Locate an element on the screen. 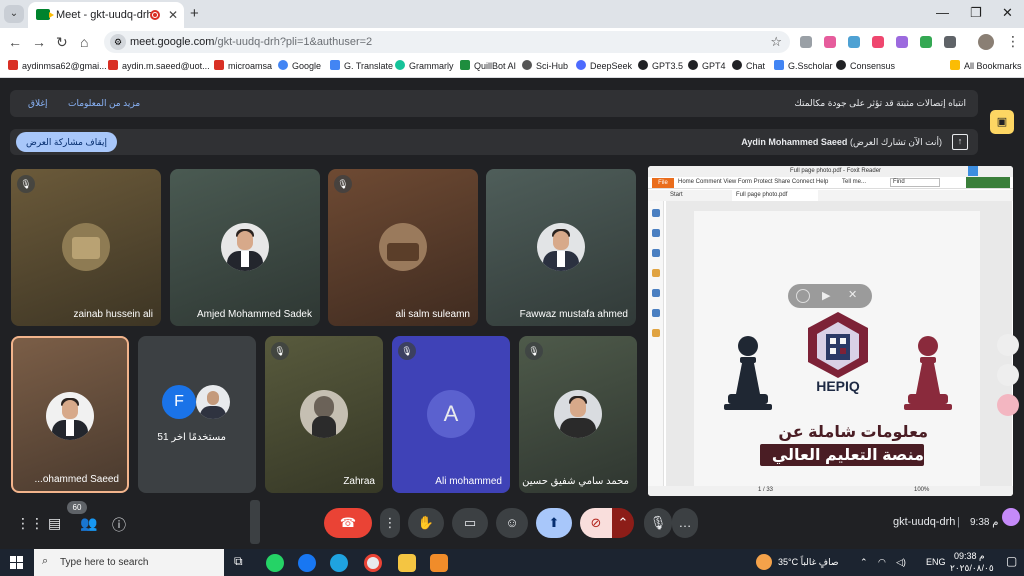 This screenshot has height=576, width=1024. profile-avatar is located at coordinates (986, 42).